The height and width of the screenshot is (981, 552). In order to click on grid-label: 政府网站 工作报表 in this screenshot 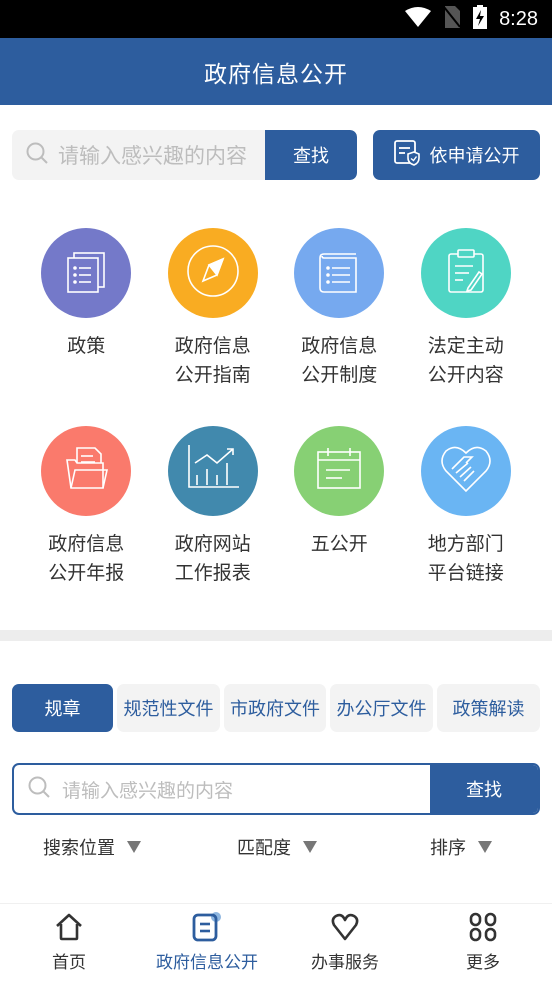, I will do `click(212, 558)`.